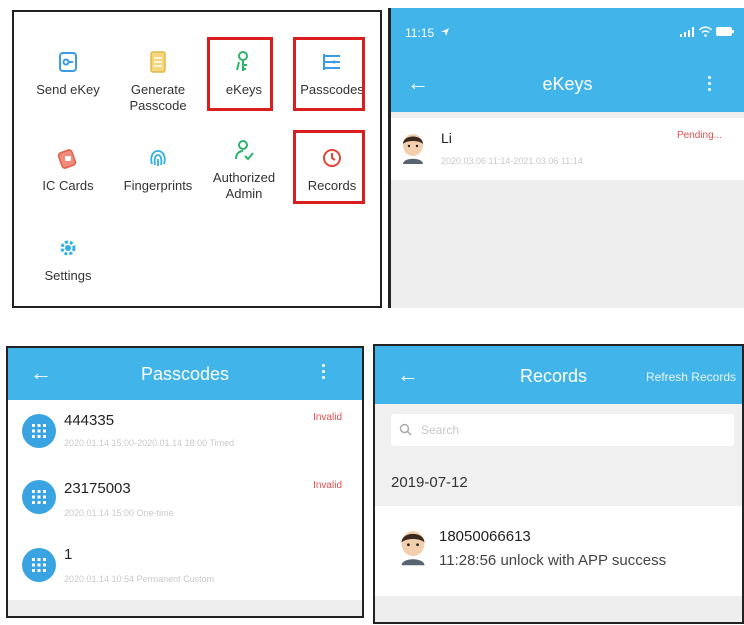  Describe the element at coordinates (445, 32) in the screenshot. I see `location-arrow-icon` at that location.